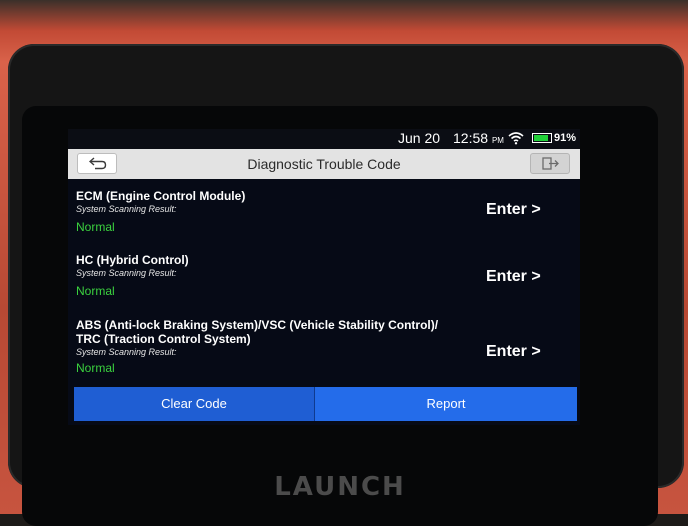 This screenshot has width=688, height=526. I want to click on clear-code-button: Clear Code, so click(194, 404).